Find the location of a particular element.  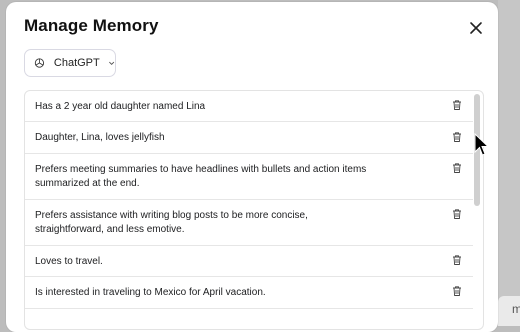

model-selector-dropdown: ChatGPT is located at coordinates (70, 63).